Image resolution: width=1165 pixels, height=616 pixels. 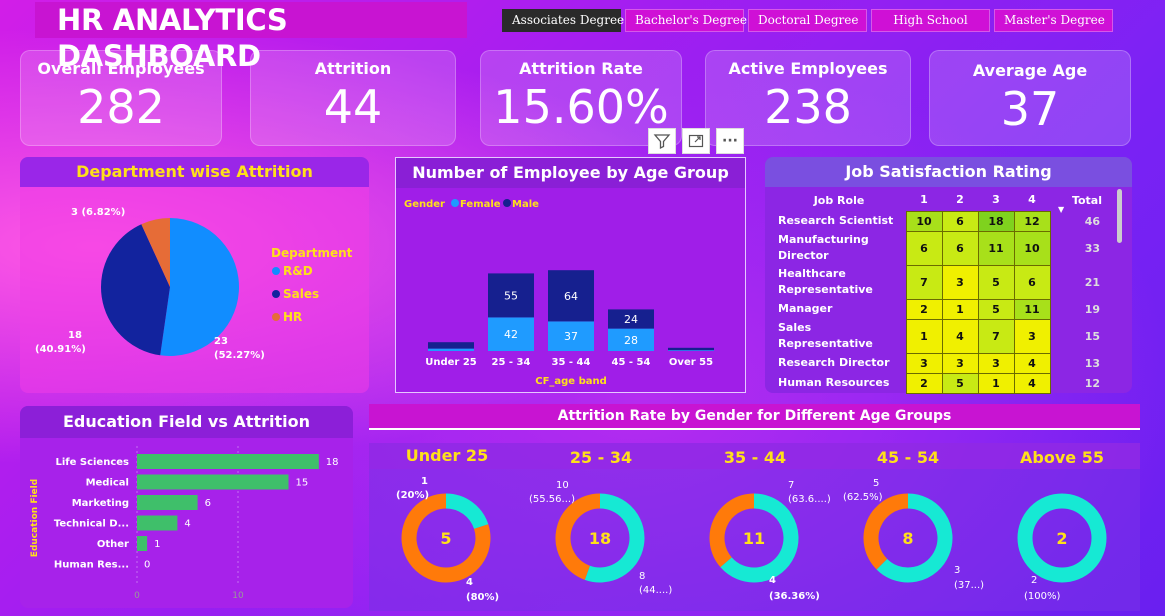 I want to click on rating-cell: 1, so click(x=924, y=336).